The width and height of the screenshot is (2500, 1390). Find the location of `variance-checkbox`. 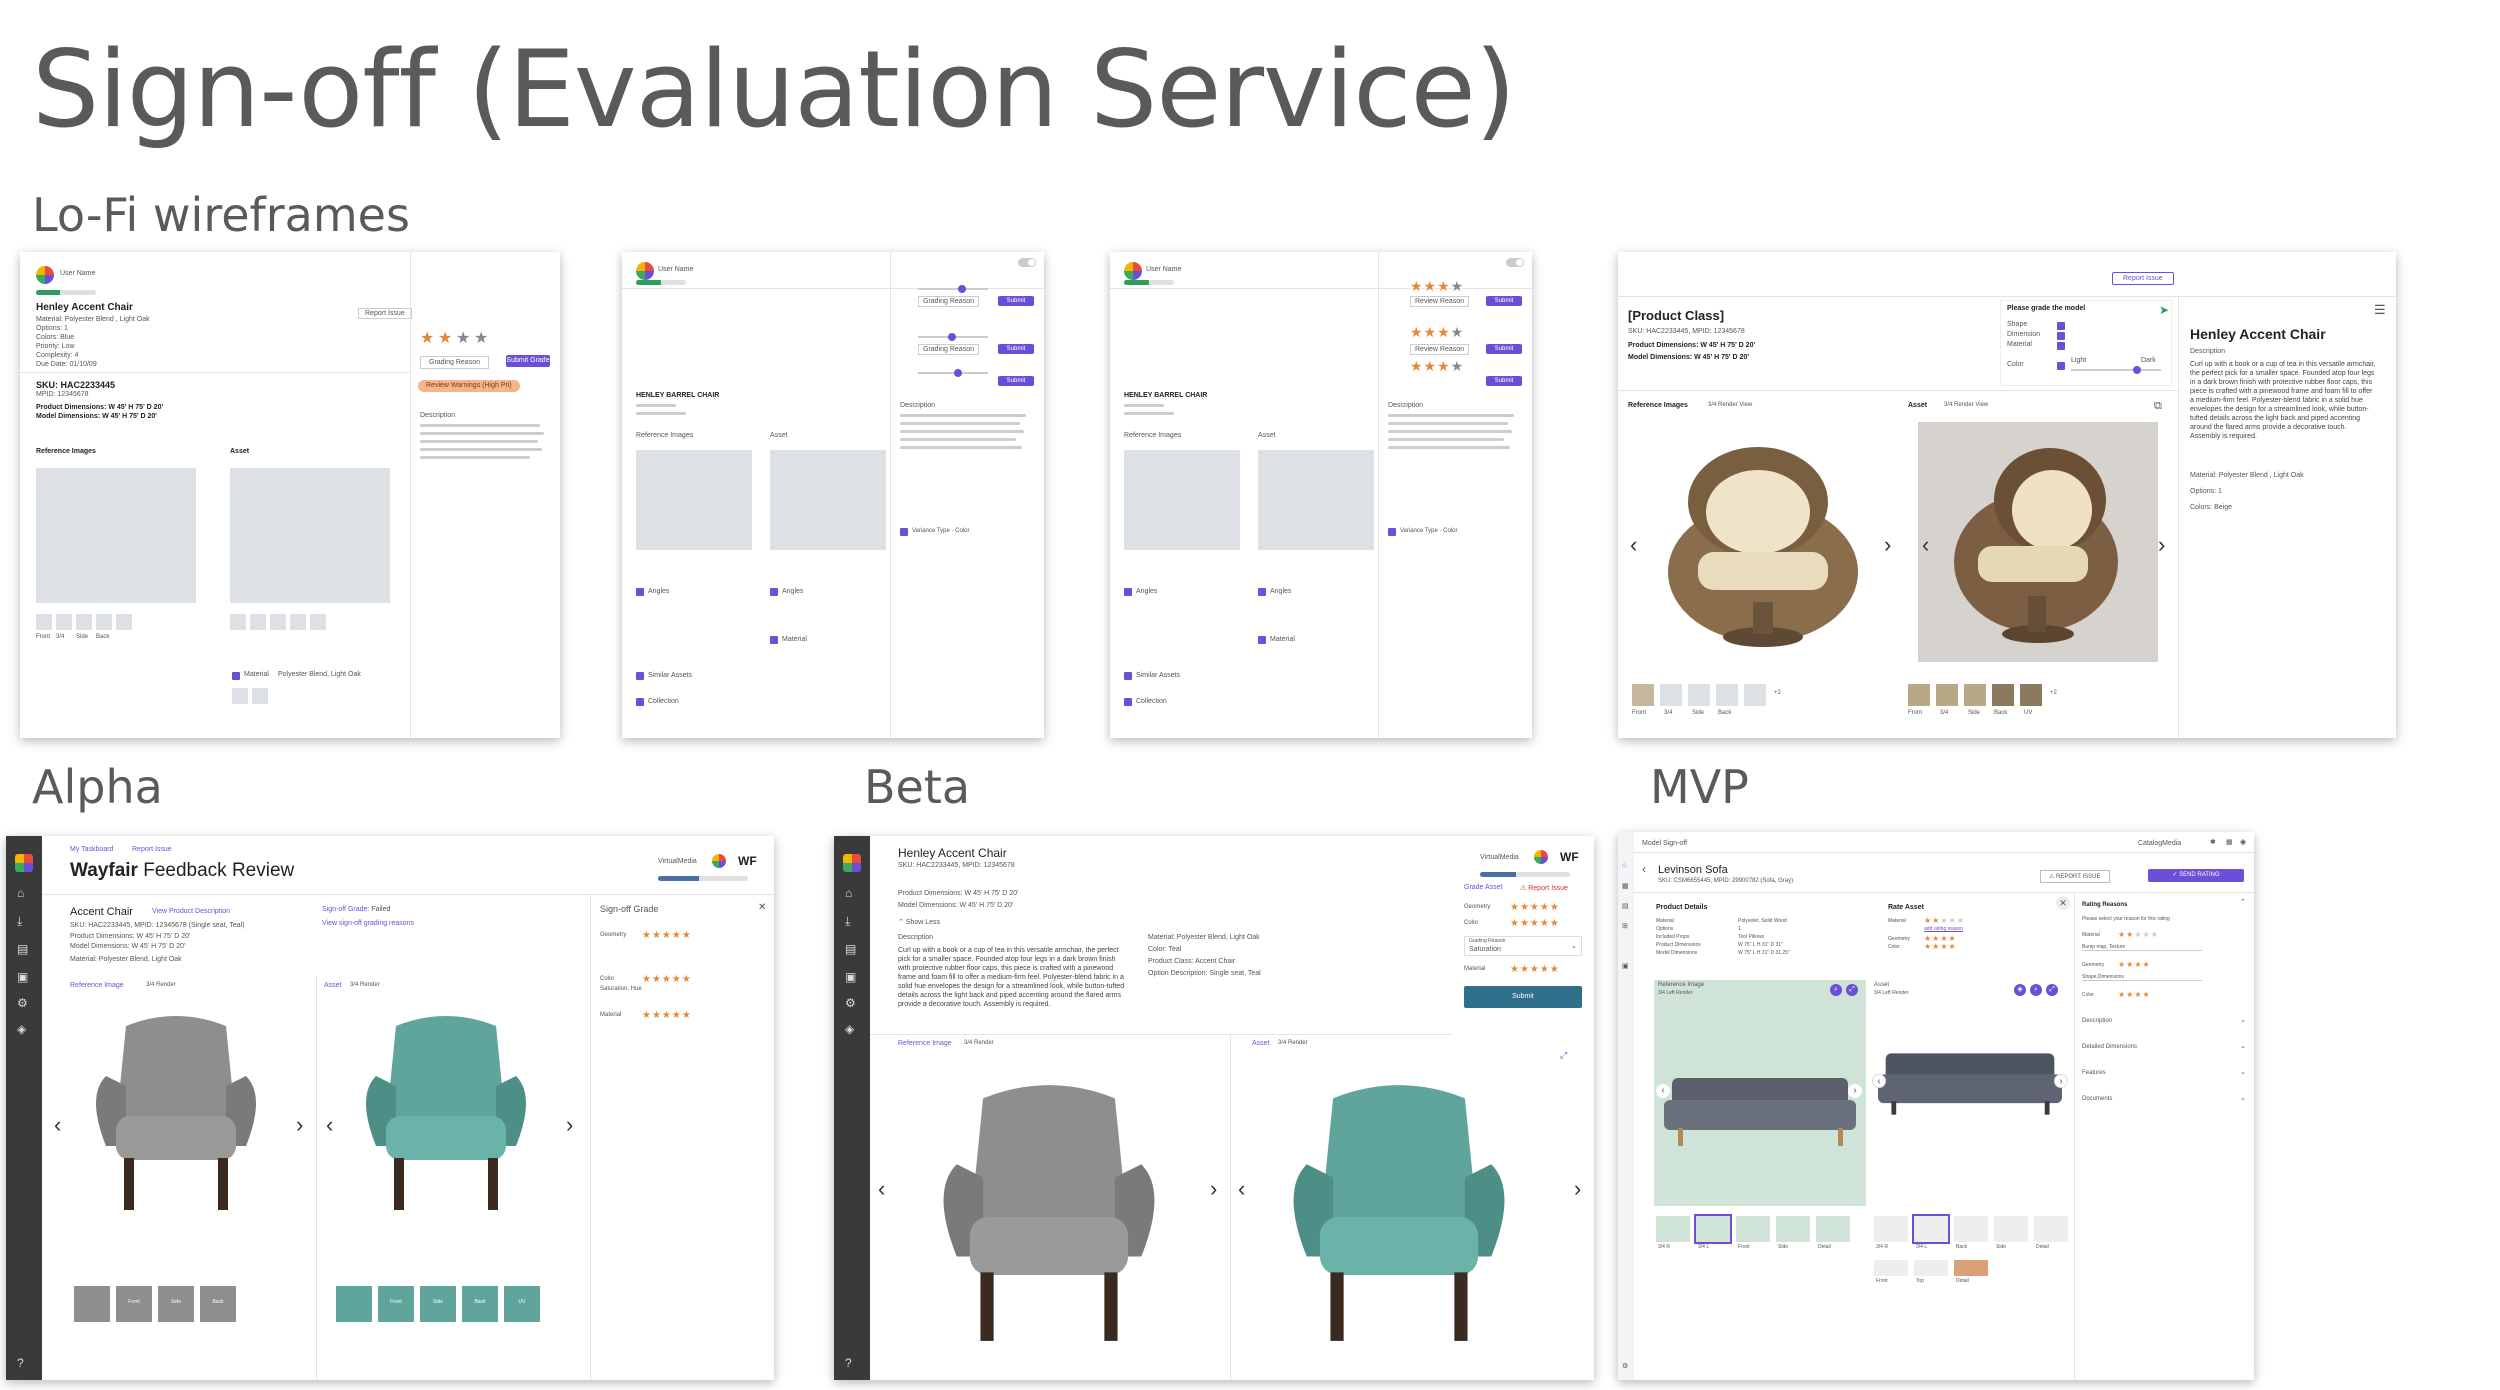

variance-checkbox is located at coordinates (904, 532).